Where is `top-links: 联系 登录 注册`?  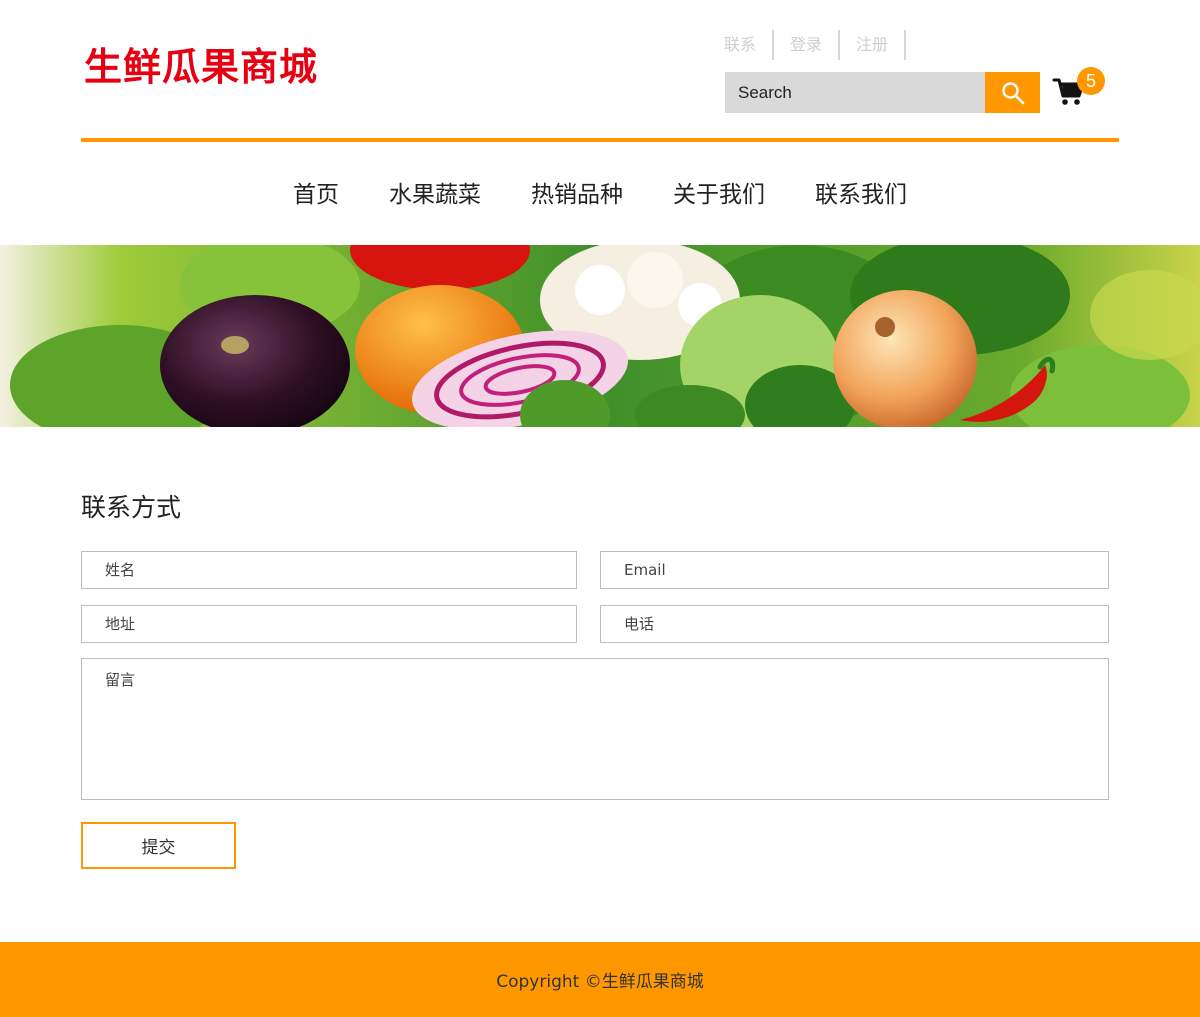
top-links: 联系 登录 注册 is located at coordinates (823, 45).